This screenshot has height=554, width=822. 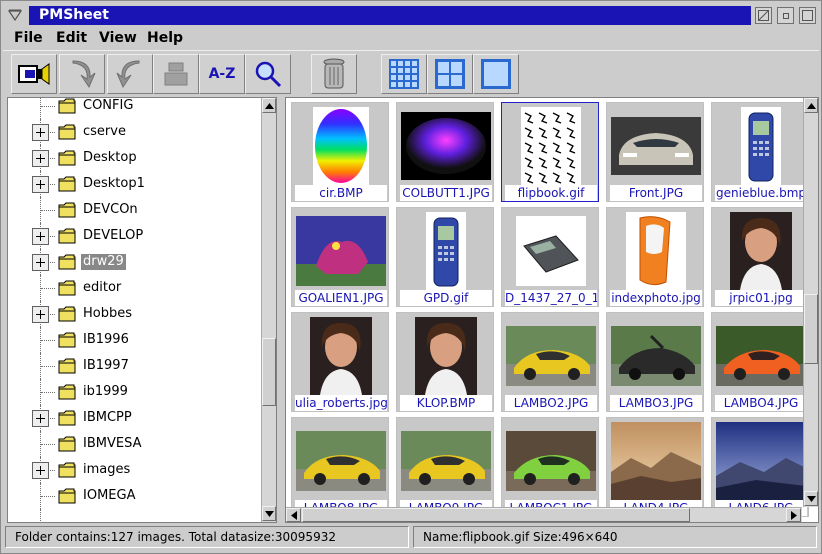 What do you see at coordinates (763, 15) in the screenshot?
I see `hide-button` at bounding box center [763, 15].